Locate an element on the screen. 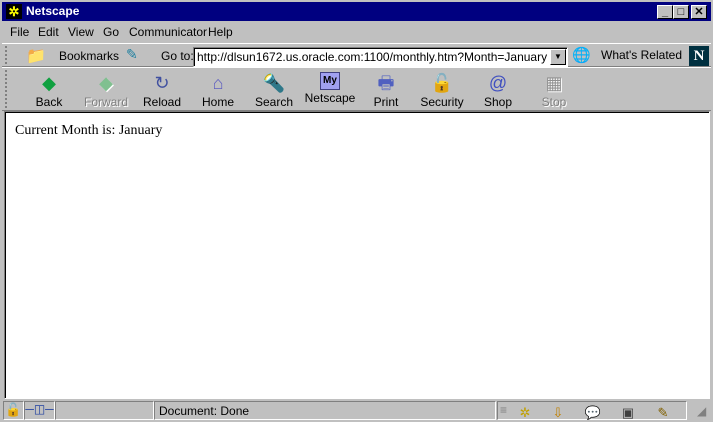 This screenshot has width=713, height=422. window-title: Netscape is located at coordinates (53, 11).